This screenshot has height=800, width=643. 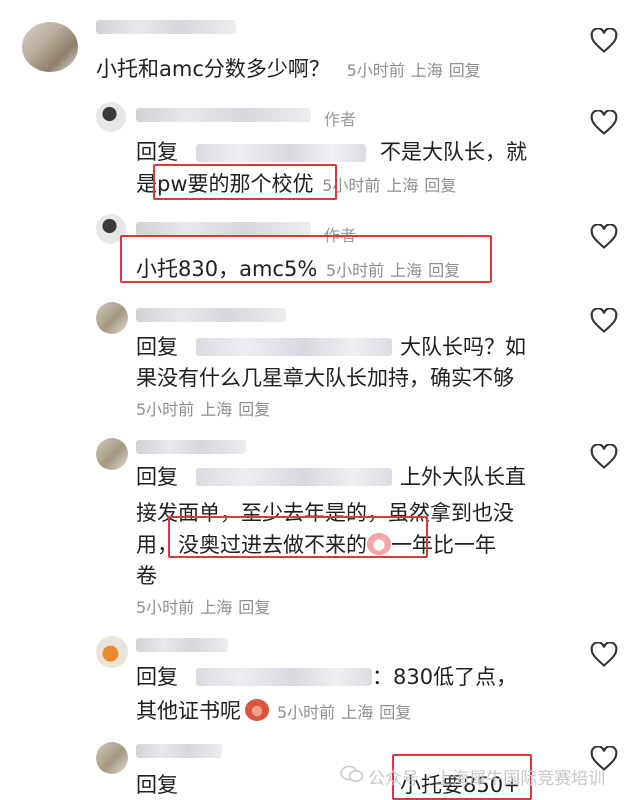 What do you see at coordinates (340, 119) in the screenshot?
I see `author-badge: 作者` at bounding box center [340, 119].